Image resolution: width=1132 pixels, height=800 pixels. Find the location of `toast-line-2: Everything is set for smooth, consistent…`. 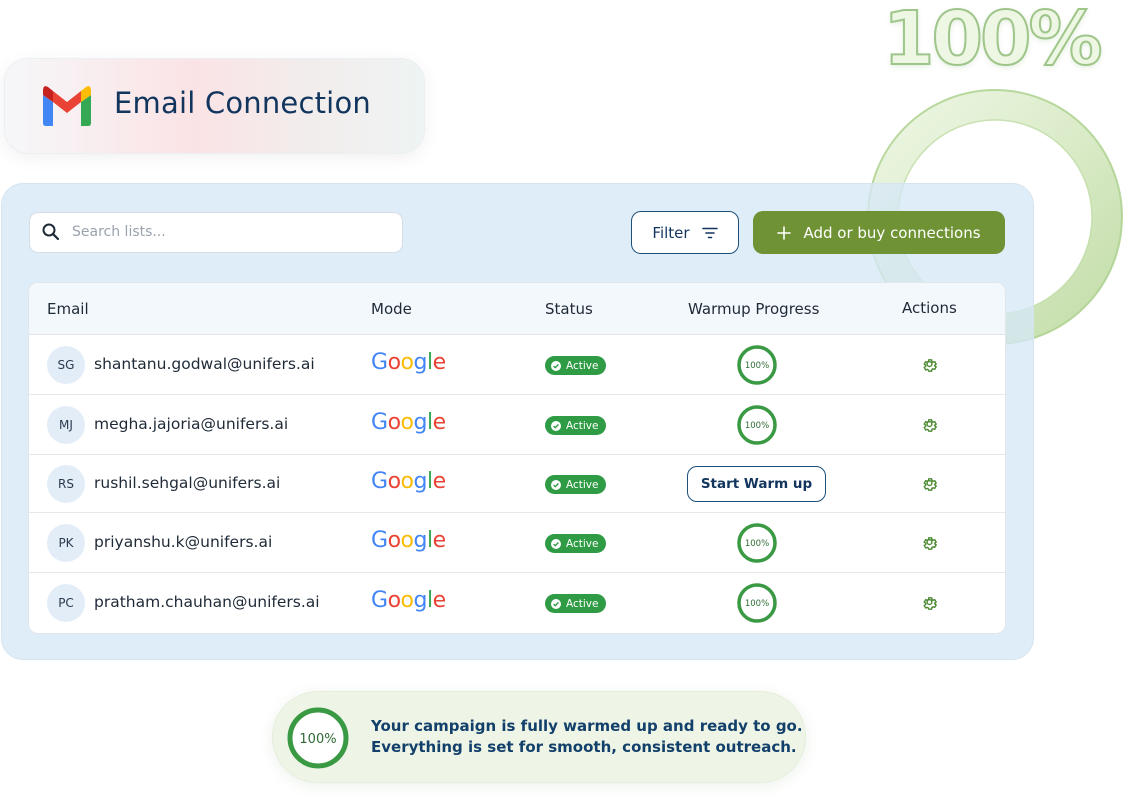

toast-line-2: Everything is set for smooth, consistent… is located at coordinates (584, 747).